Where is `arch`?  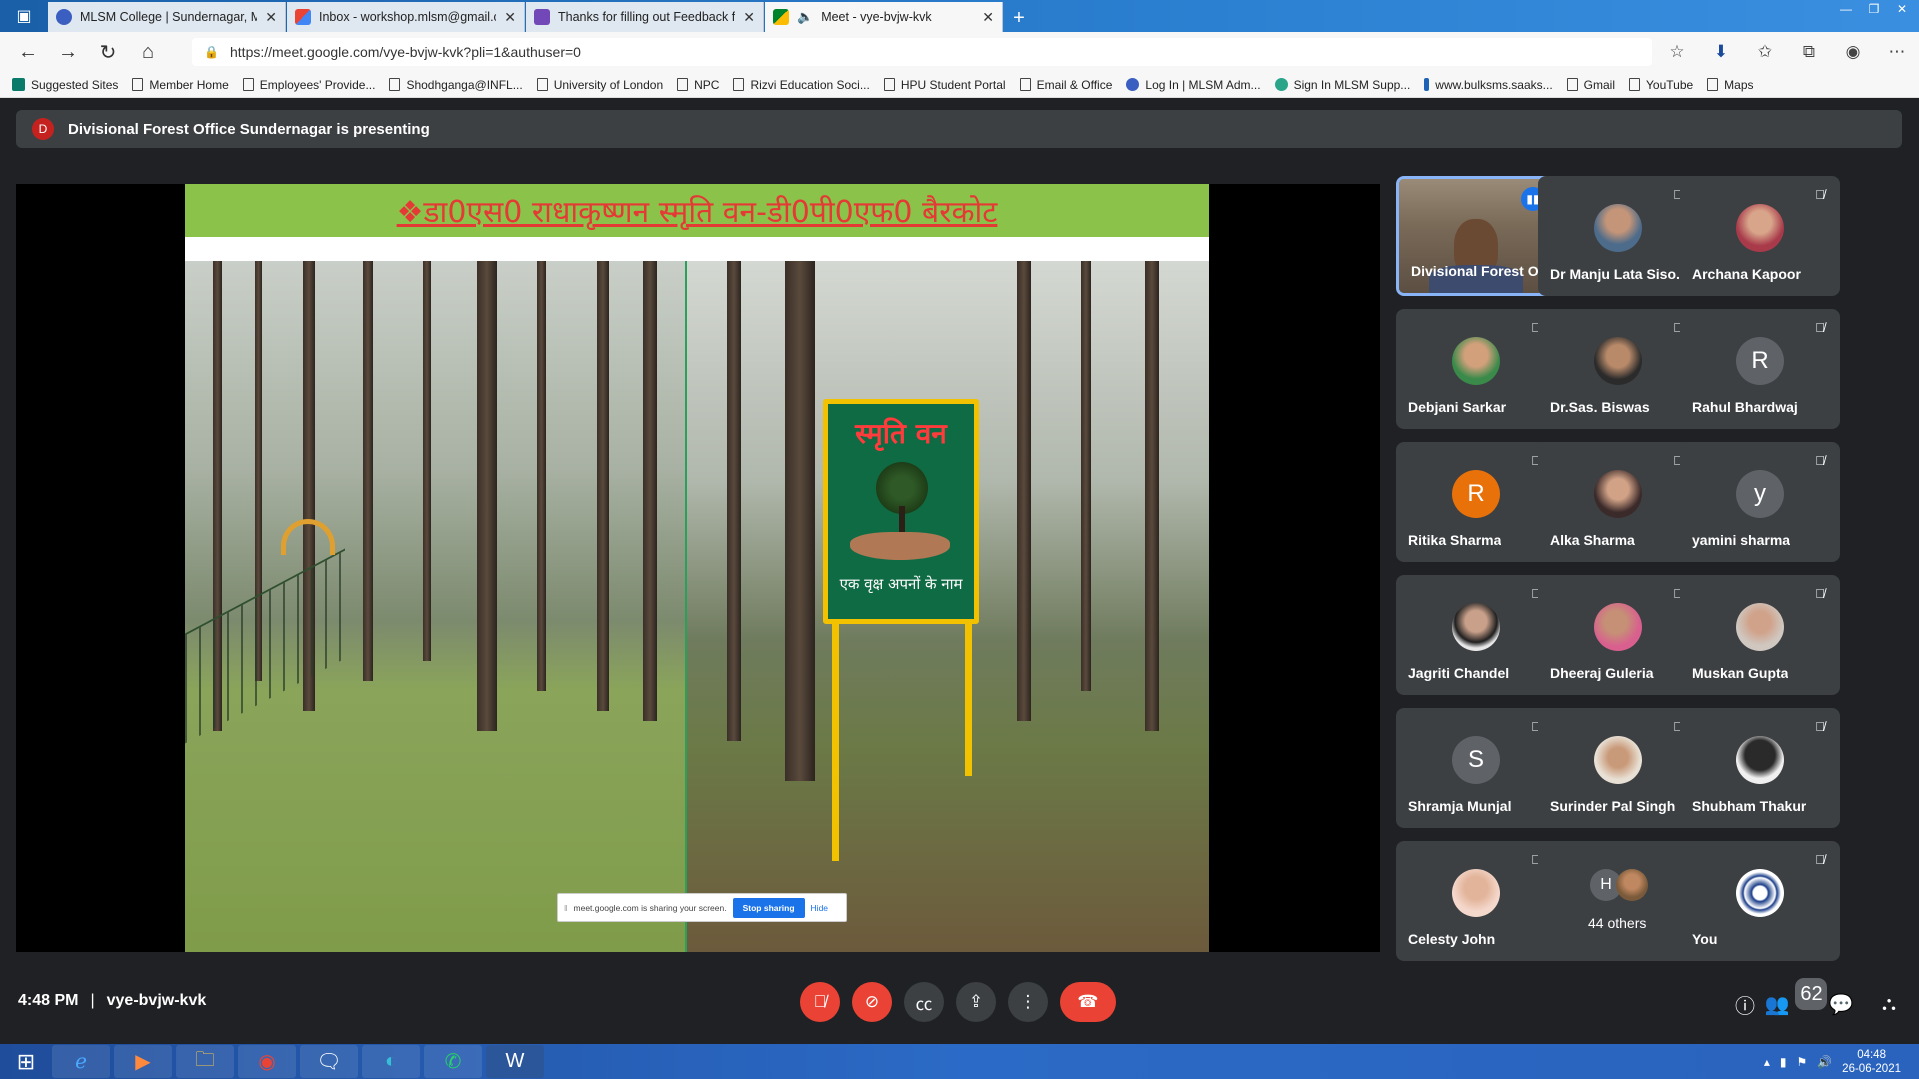 arch is located at coordinates (308, 537).